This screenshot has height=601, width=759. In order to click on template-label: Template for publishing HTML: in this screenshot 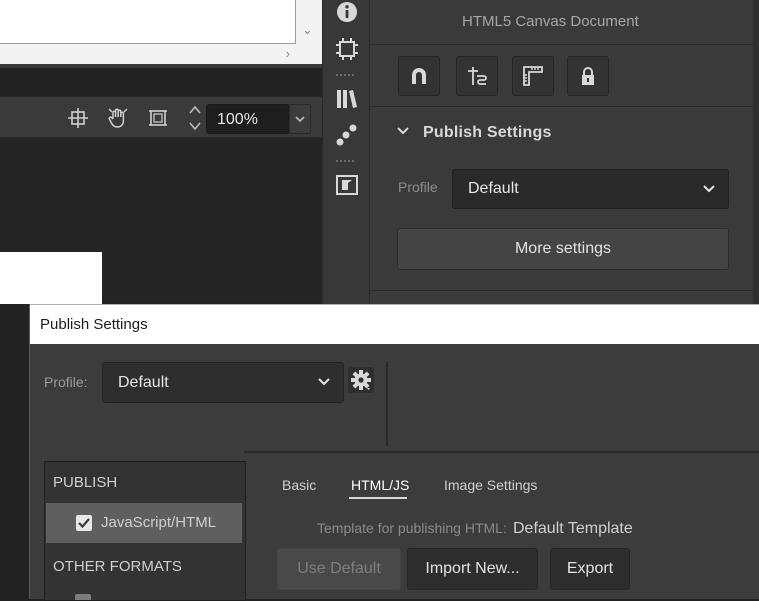, I will do `click(412, 528)`.